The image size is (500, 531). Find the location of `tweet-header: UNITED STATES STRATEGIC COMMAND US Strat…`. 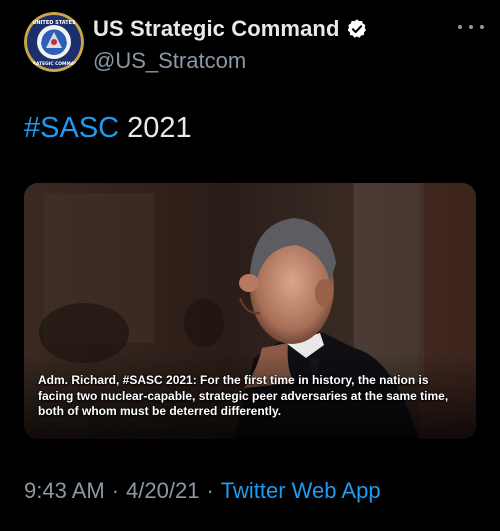

tweet-header: UNITED STATES STRATEGIC COMMAND US Strat… is located at coordinates (254, 44).